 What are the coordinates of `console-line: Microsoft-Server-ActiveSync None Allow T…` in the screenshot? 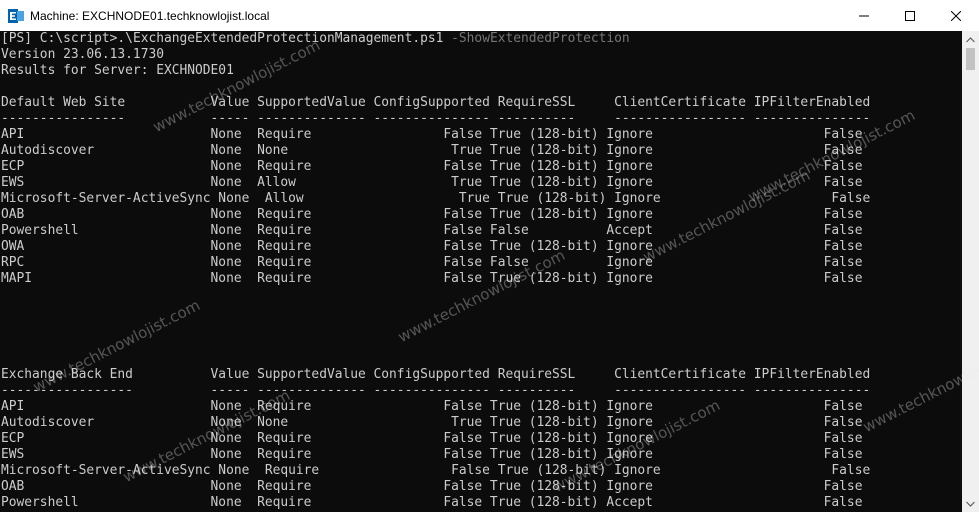 It's located at (436, 198).